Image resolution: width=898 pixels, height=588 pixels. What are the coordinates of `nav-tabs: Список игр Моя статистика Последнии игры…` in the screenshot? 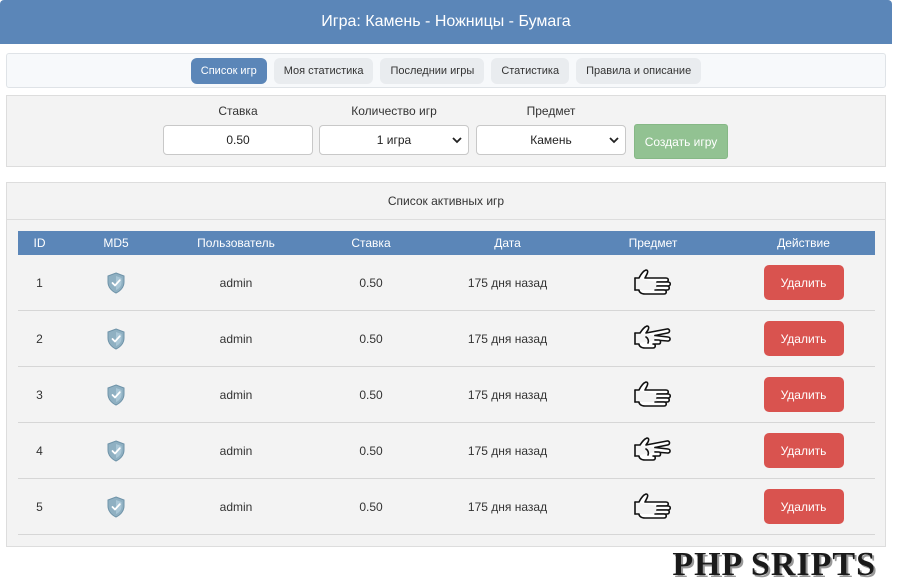 It's located at (446, 70).